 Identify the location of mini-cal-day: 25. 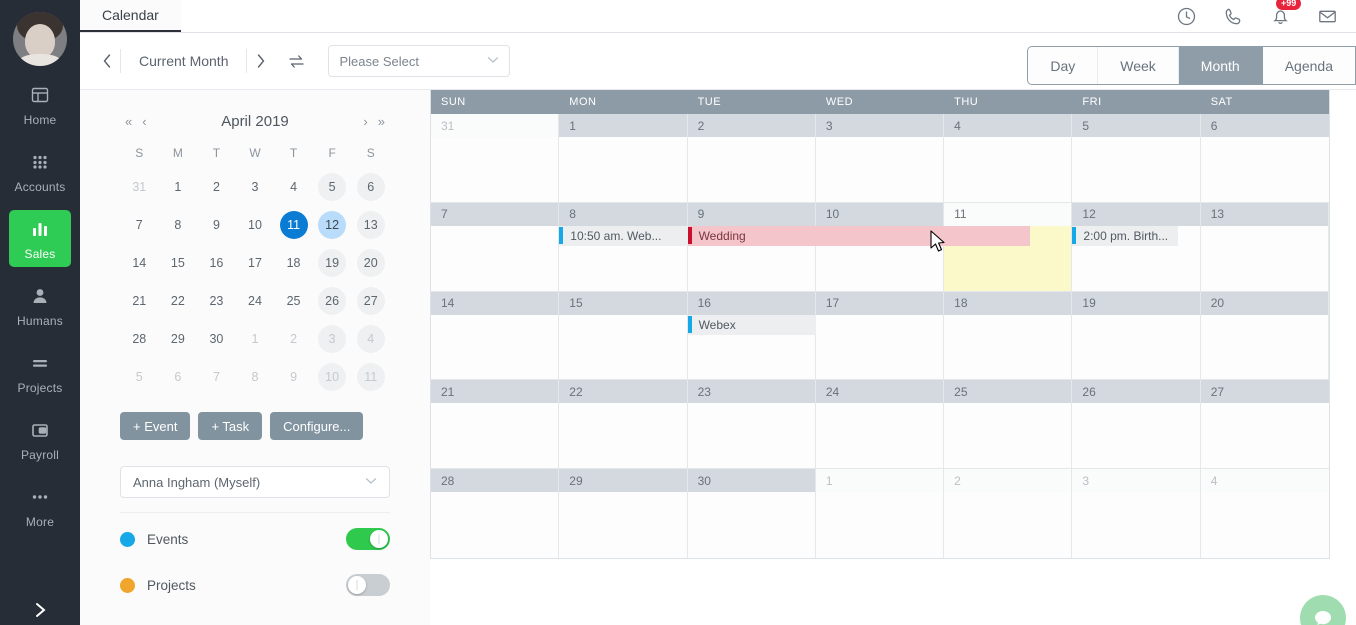
(293, 301).